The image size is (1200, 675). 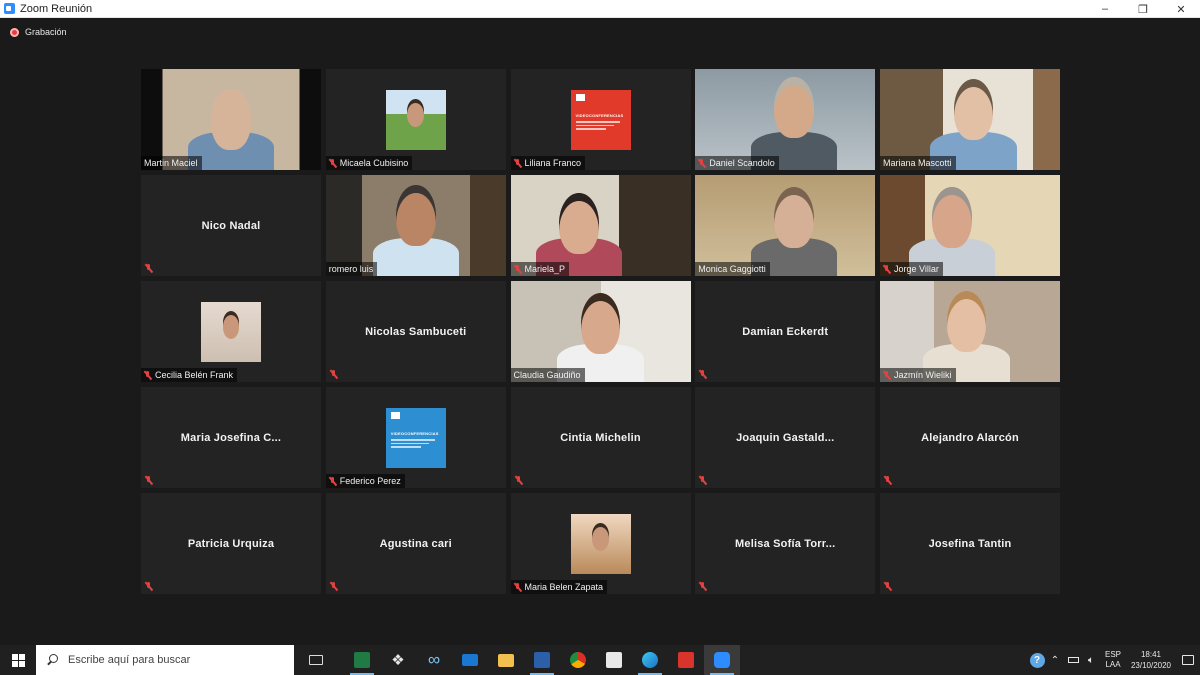 I want to click on participant-display-name: Damian Eckerdt, so click(x=785, y=331).